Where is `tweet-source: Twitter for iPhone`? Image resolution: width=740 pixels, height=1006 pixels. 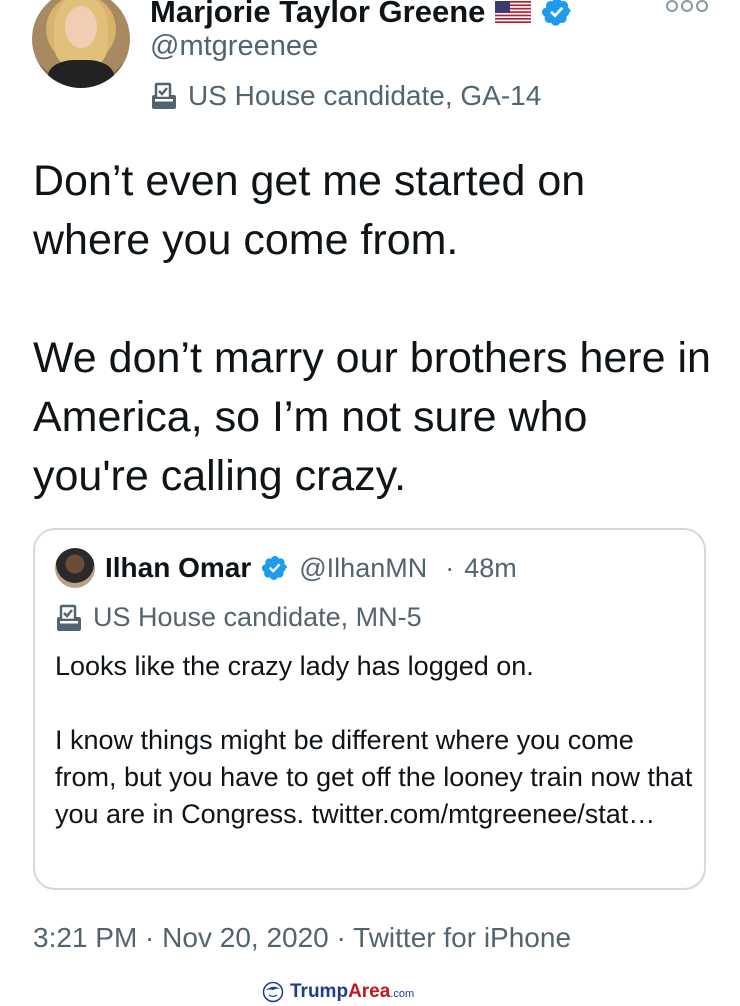
tweet-source: Twitter for iPhone is located at coordinates (462, 937).